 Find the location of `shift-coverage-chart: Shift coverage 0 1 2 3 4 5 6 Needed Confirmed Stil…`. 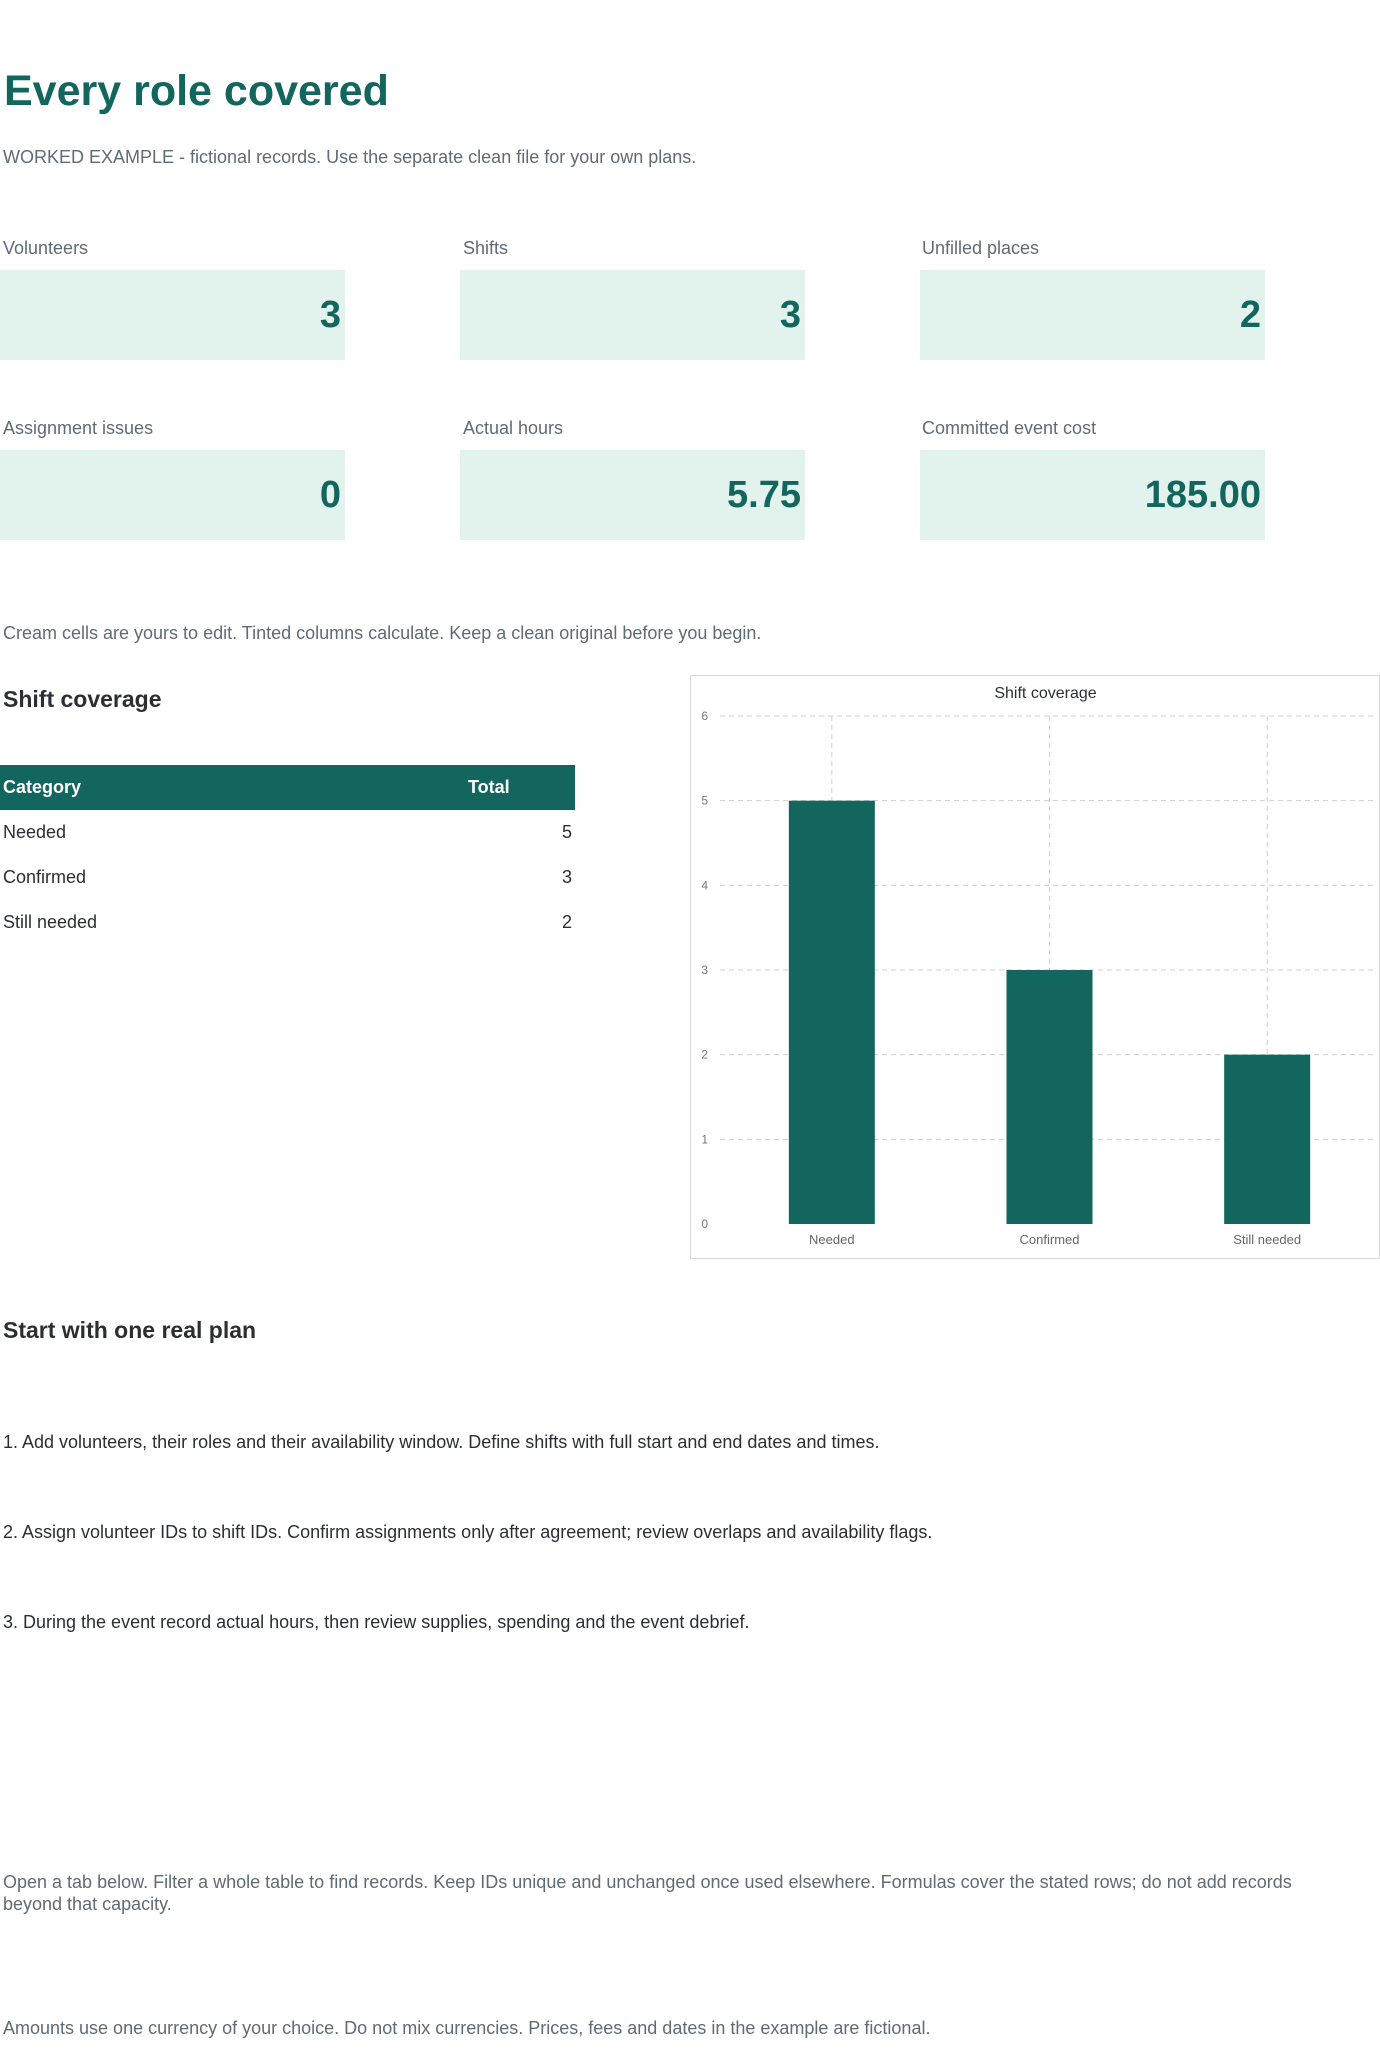

shift-coverage-chart: Shift coverage 0 1 2 3 4 5 6 Needed Confirmed Stil… is located at coordinates (1035, 967).